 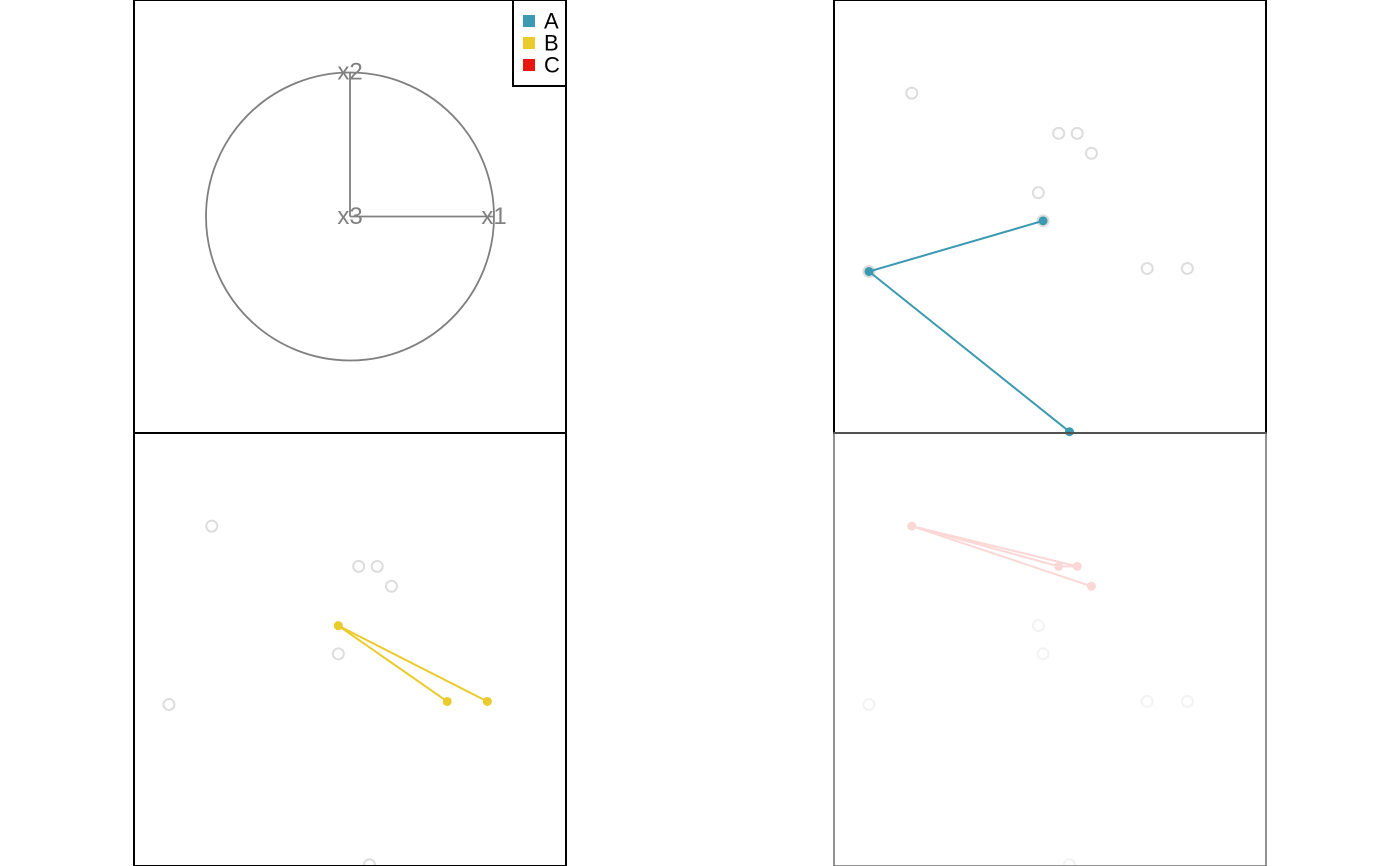 What do you see at coordinates (529, 43) in the screenshot?
I see `legend-swatch-b` at bounding box center [529, 43].